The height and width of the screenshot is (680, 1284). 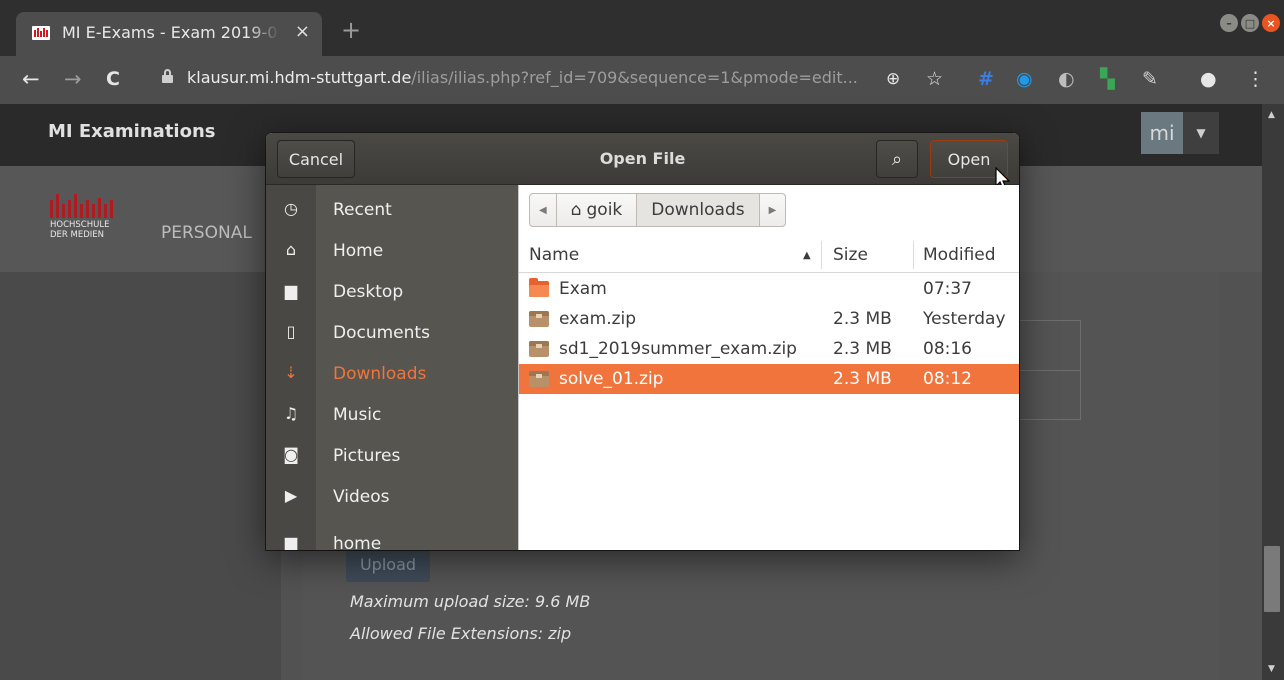 What do you see at coordinates (1250, 23) in the screenshot?
I see `maximize-button: □` at bounding box center [1250, 23].